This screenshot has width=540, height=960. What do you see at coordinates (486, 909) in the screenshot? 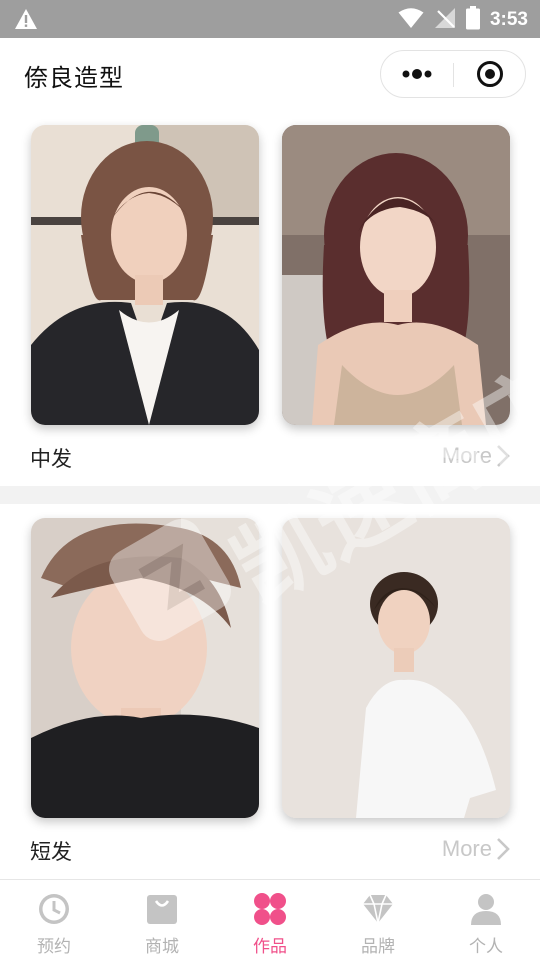
I see `person-icon` at bounding box center [486, 909].